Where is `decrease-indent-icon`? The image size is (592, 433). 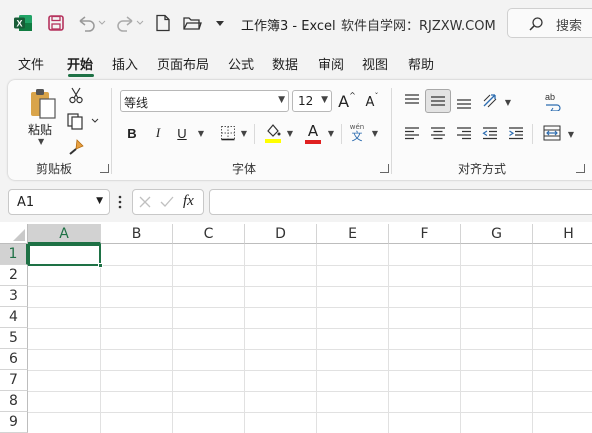
decrease-indent-icon is located at coordinates (490, 133).